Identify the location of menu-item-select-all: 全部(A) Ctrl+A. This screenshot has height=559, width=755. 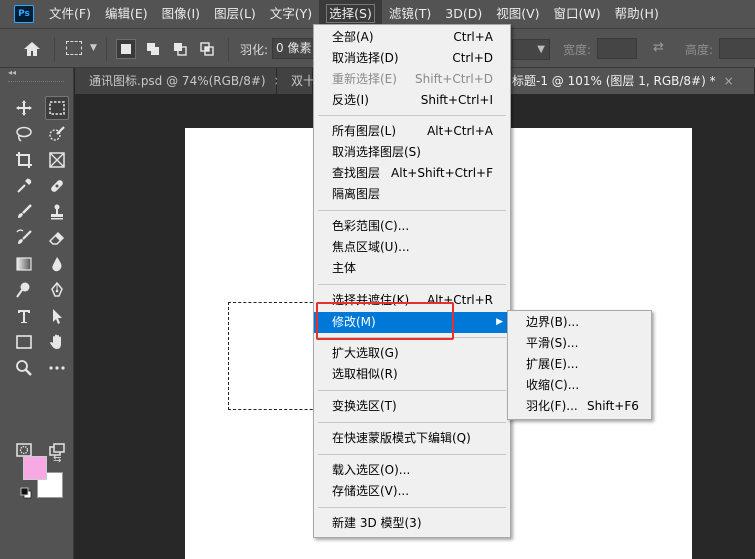
(412, 37).